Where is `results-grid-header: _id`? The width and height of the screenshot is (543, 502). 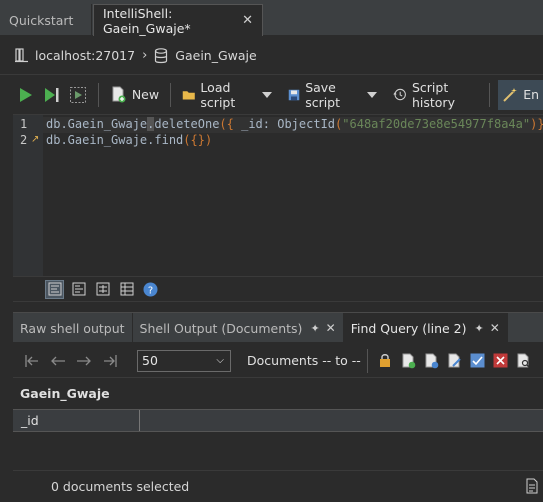
results-grid-header: _id is located at coordinates (278, 420).